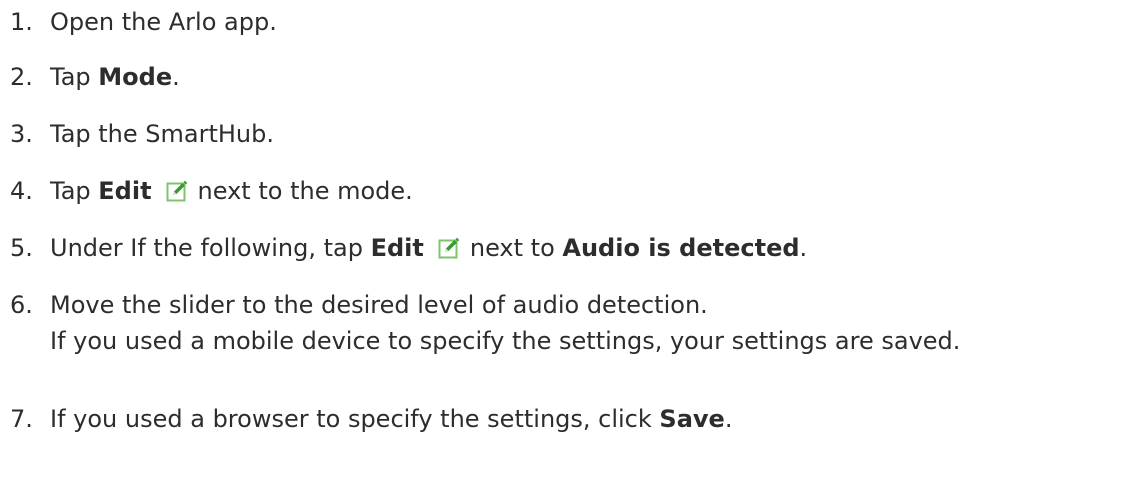 The width and height of the screenshot is (1144, 493). What do you see at coordinates (681, 248) in the screenshot?
I see `audio-detected-label: Audio is detected` at bounding box center [681, 248].